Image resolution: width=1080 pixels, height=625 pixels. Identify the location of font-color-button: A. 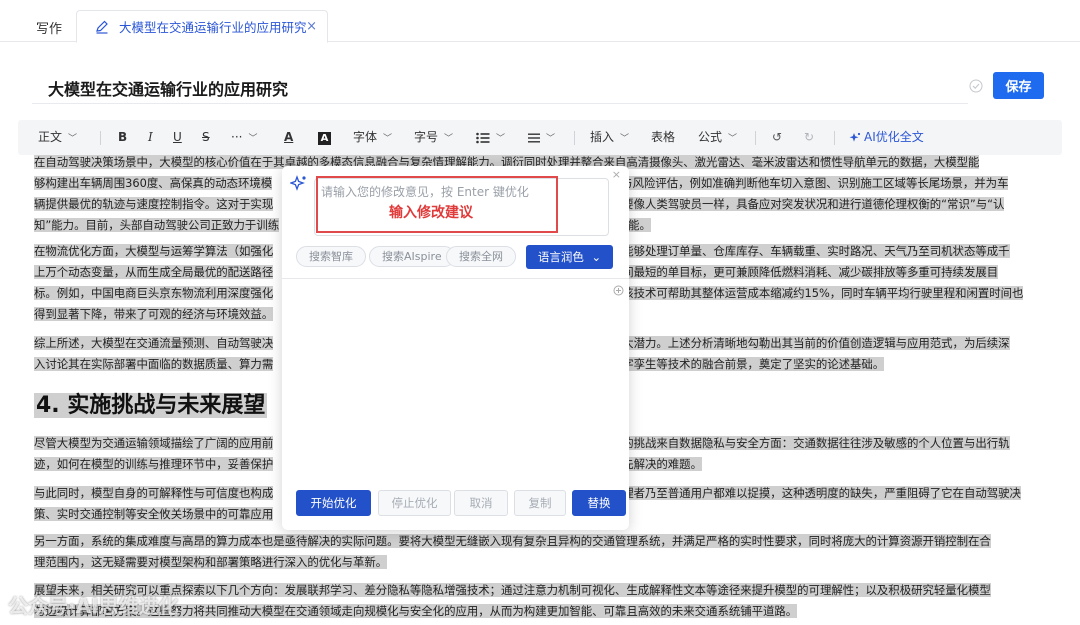
(288, 137).